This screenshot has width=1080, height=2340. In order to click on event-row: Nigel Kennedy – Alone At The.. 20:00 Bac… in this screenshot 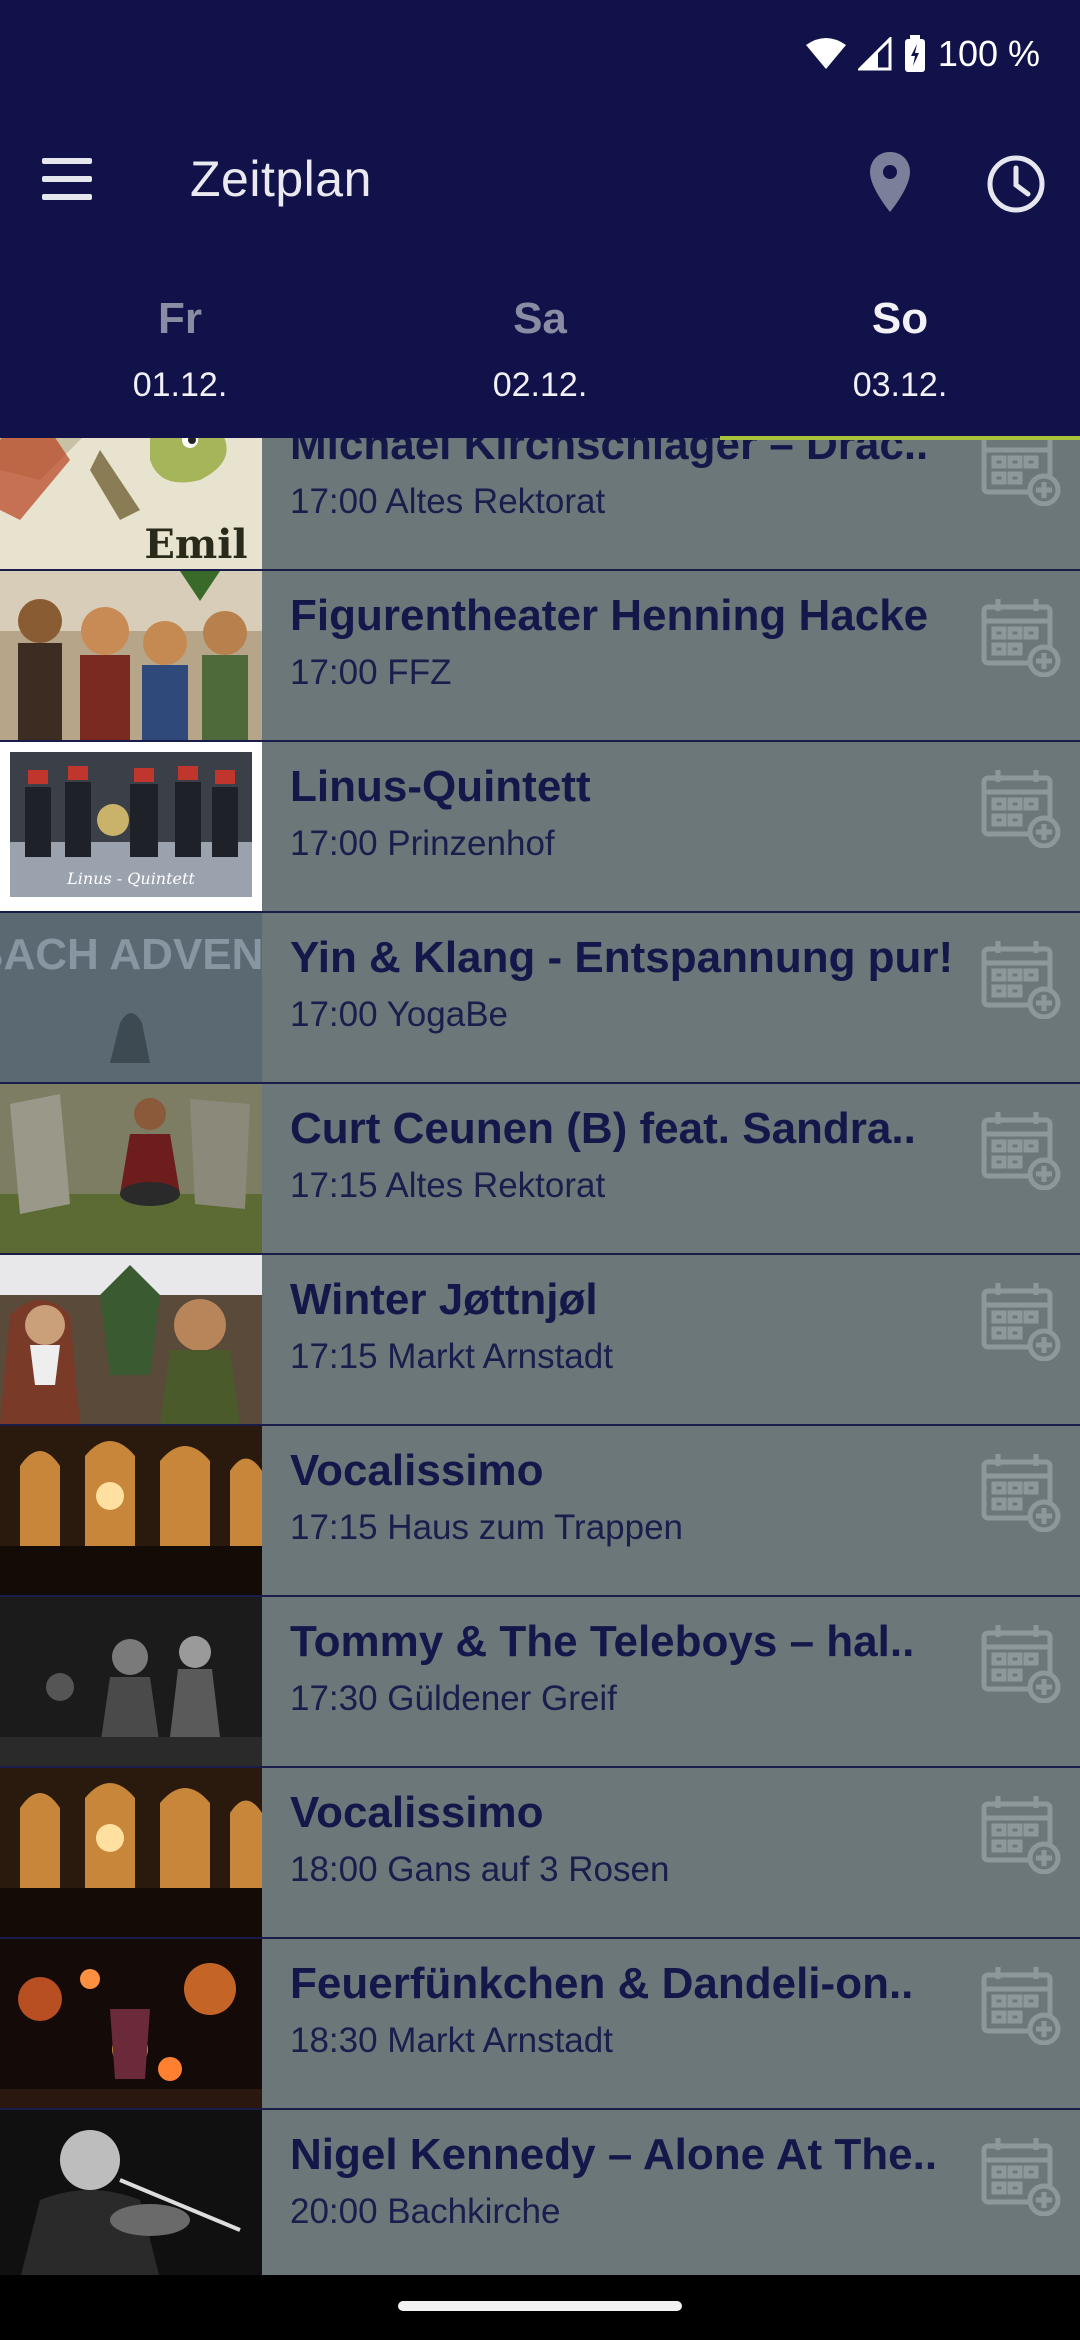, I will do `click(540, 2195)`.